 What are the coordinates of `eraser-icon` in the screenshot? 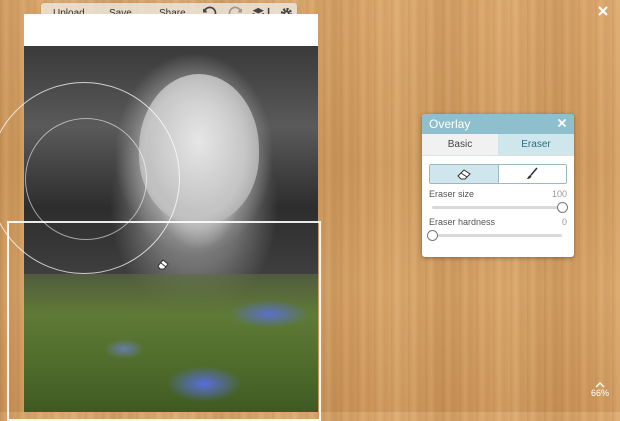 It's located at (464, 174).